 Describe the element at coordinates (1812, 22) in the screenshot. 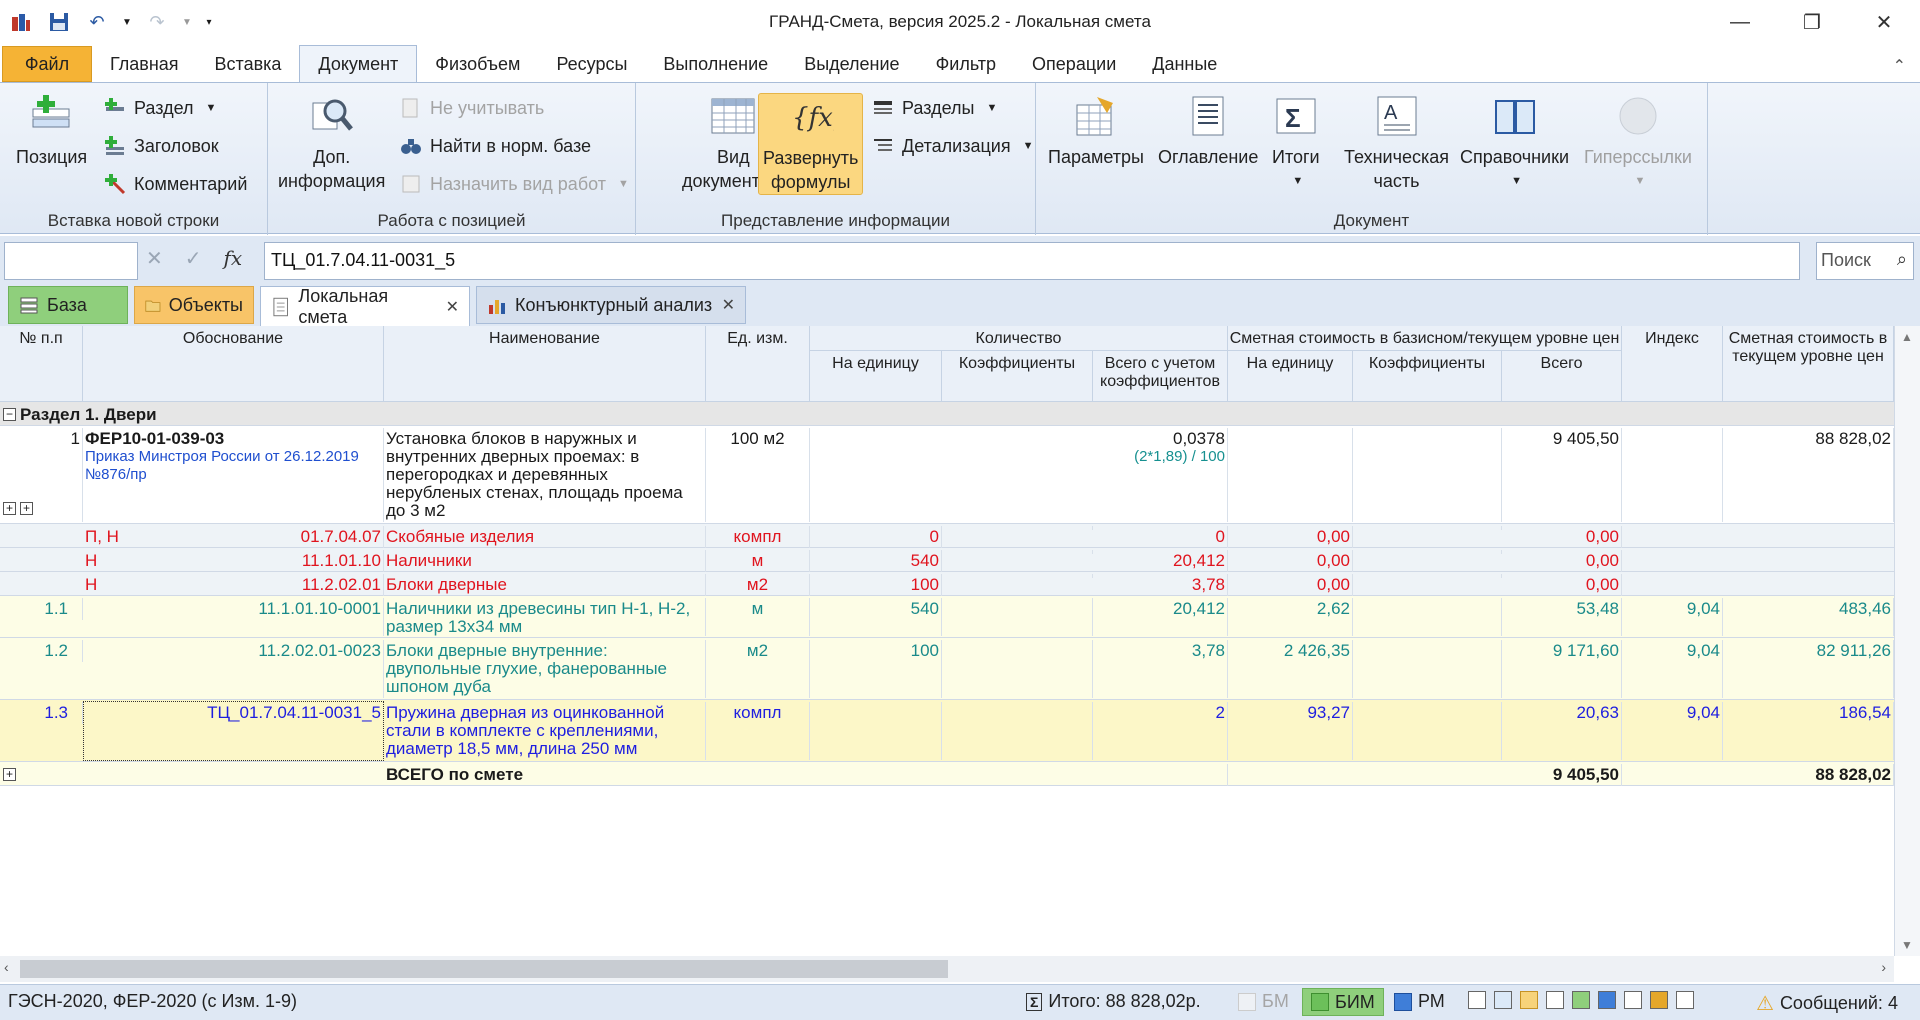

I see `maximize-button: ❐` at that location.